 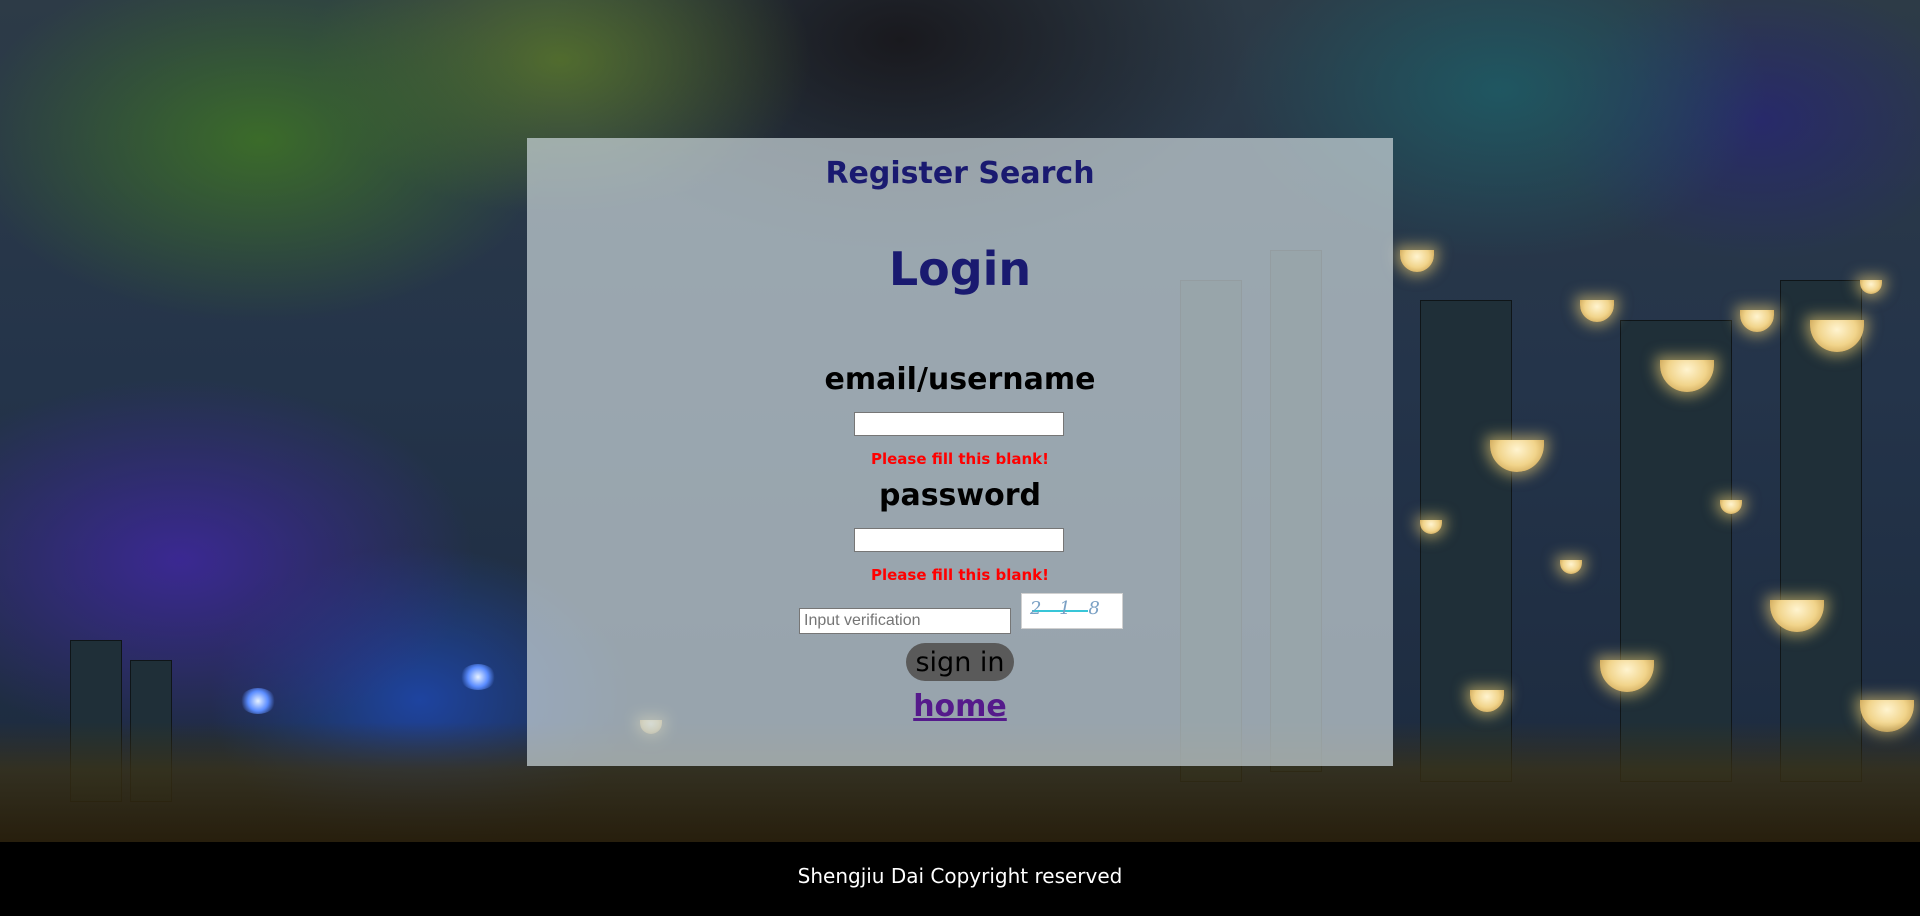 I want to click on username-error: Please fill this blank!, so click(x=959, y=459).